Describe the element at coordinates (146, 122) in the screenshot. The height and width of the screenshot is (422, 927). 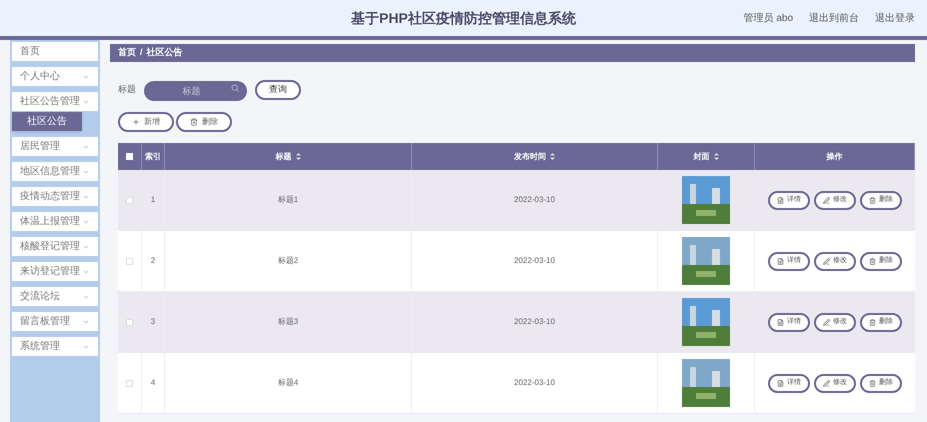
I see `add-button: 新增` at that location.